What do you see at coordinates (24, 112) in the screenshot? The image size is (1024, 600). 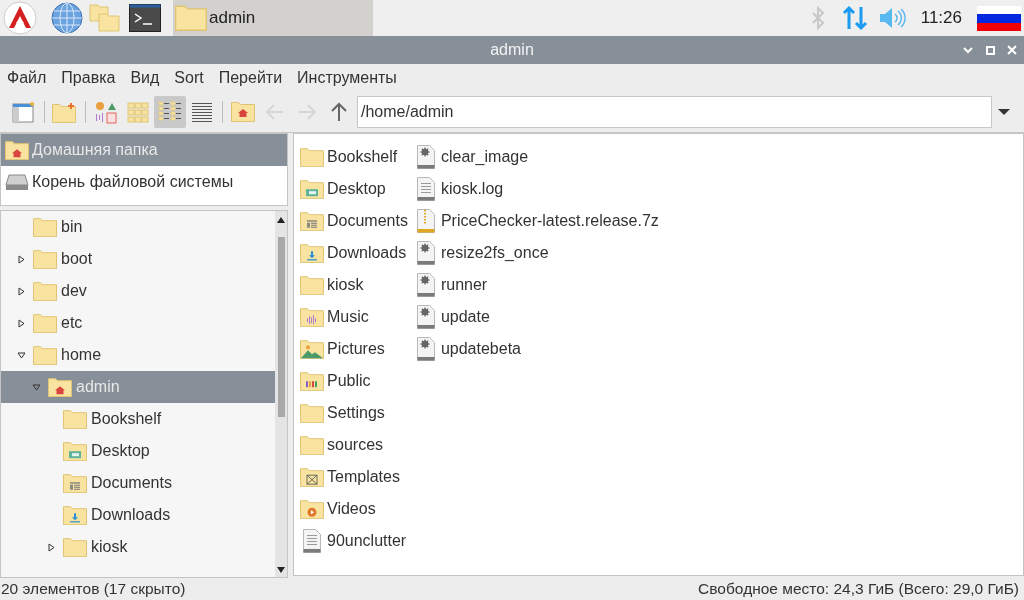 I see `new-window-icon` at bounding box center [24, 112].